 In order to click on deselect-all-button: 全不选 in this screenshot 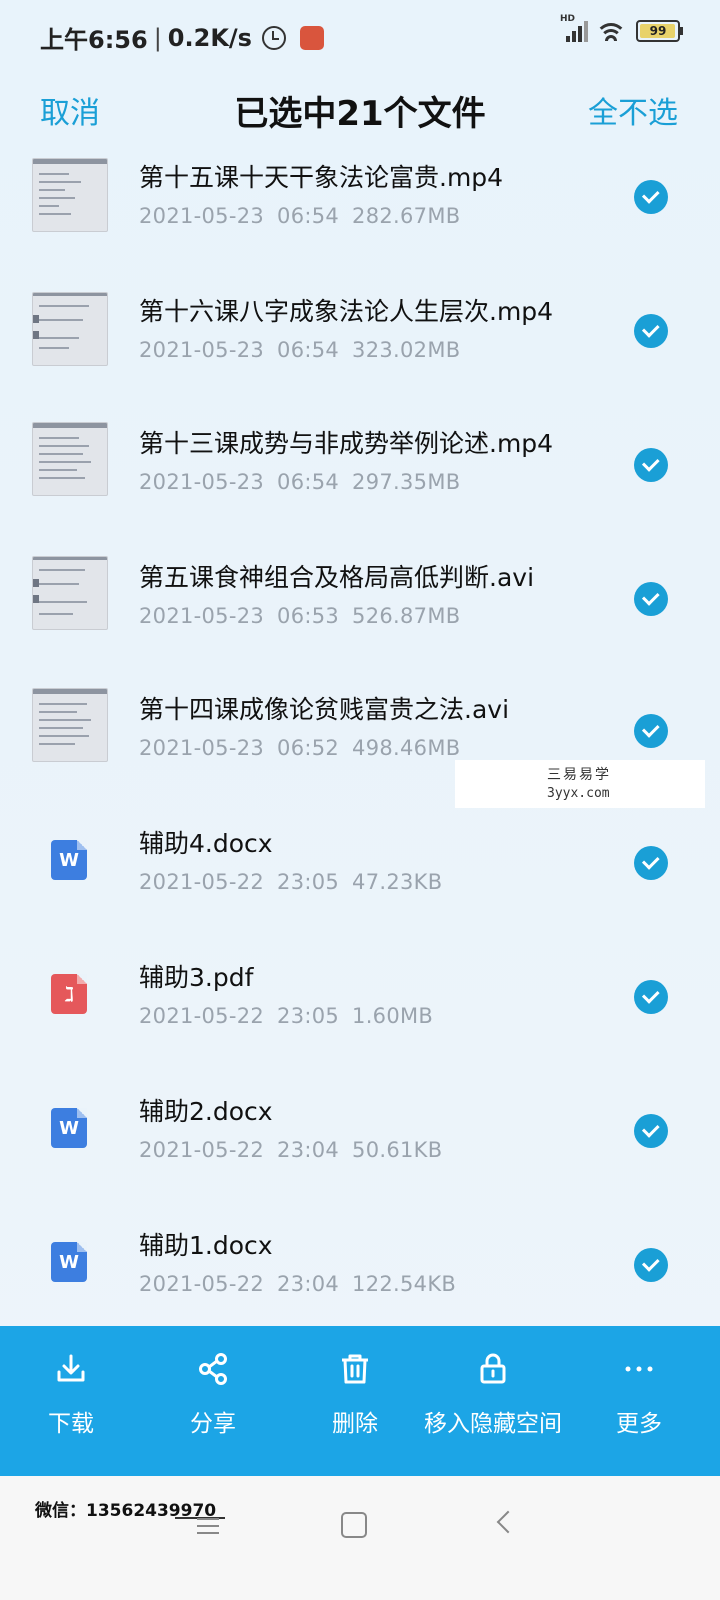, I will do `click(633, 110)`.